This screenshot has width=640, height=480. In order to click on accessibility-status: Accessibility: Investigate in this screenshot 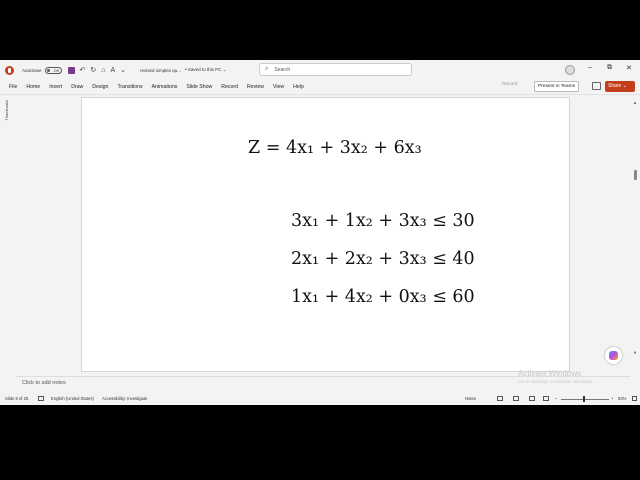, I will do `click(124, 398)`.